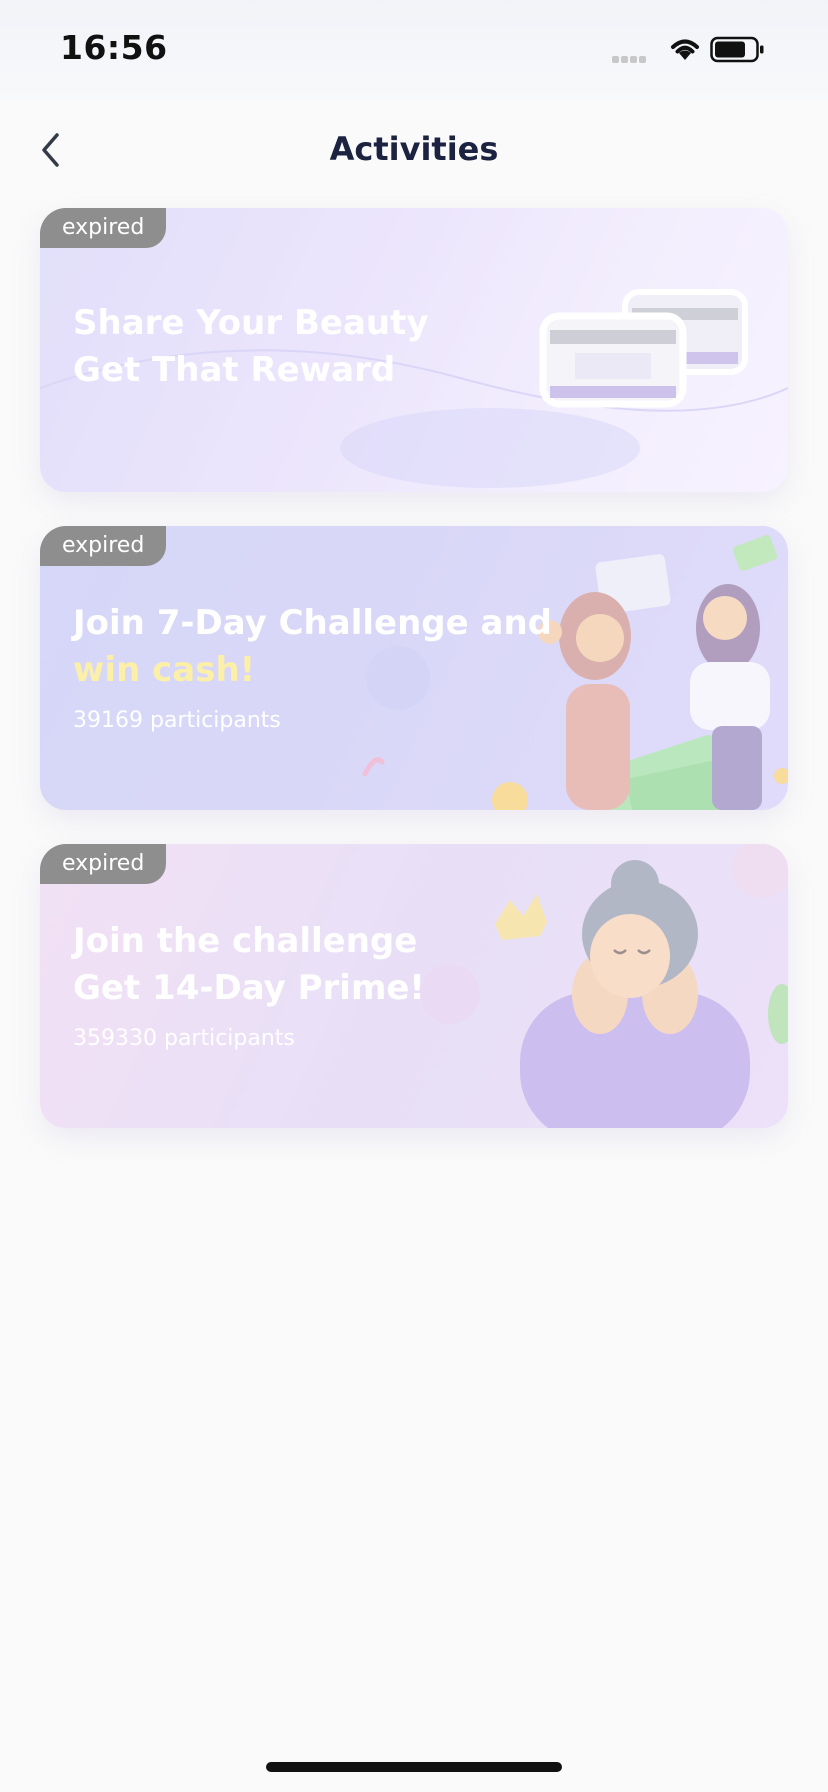 The image size is (828, 1792). I want to click on card-title-line-1: Join the challenge, so click(245, 941).